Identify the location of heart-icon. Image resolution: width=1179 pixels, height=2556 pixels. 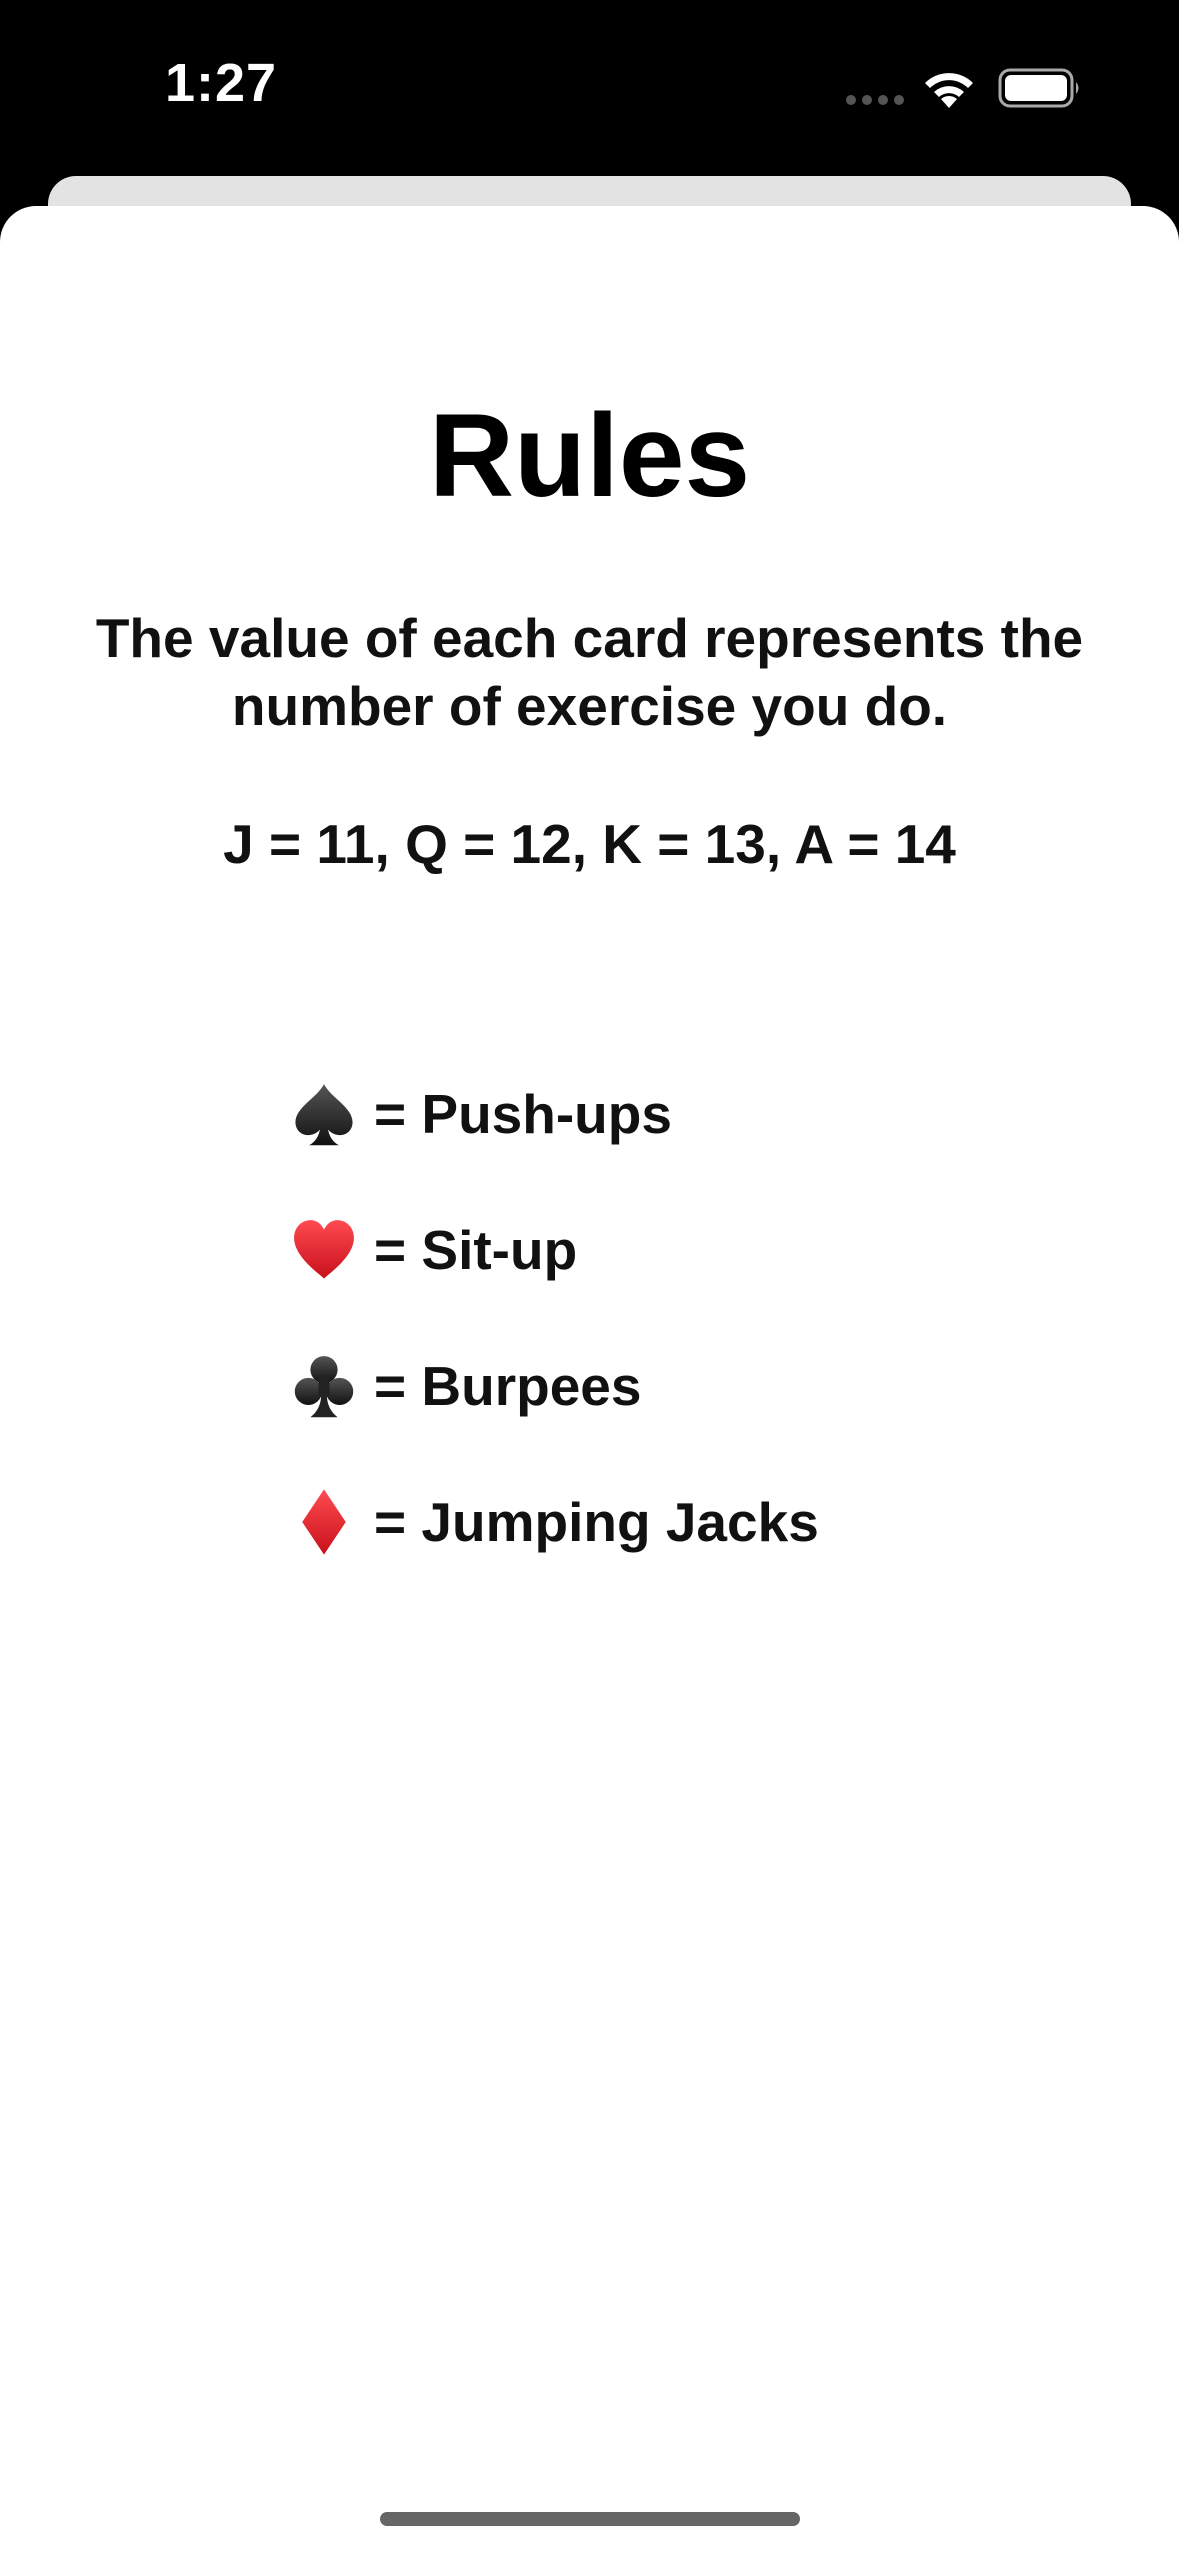
(324, 1249).